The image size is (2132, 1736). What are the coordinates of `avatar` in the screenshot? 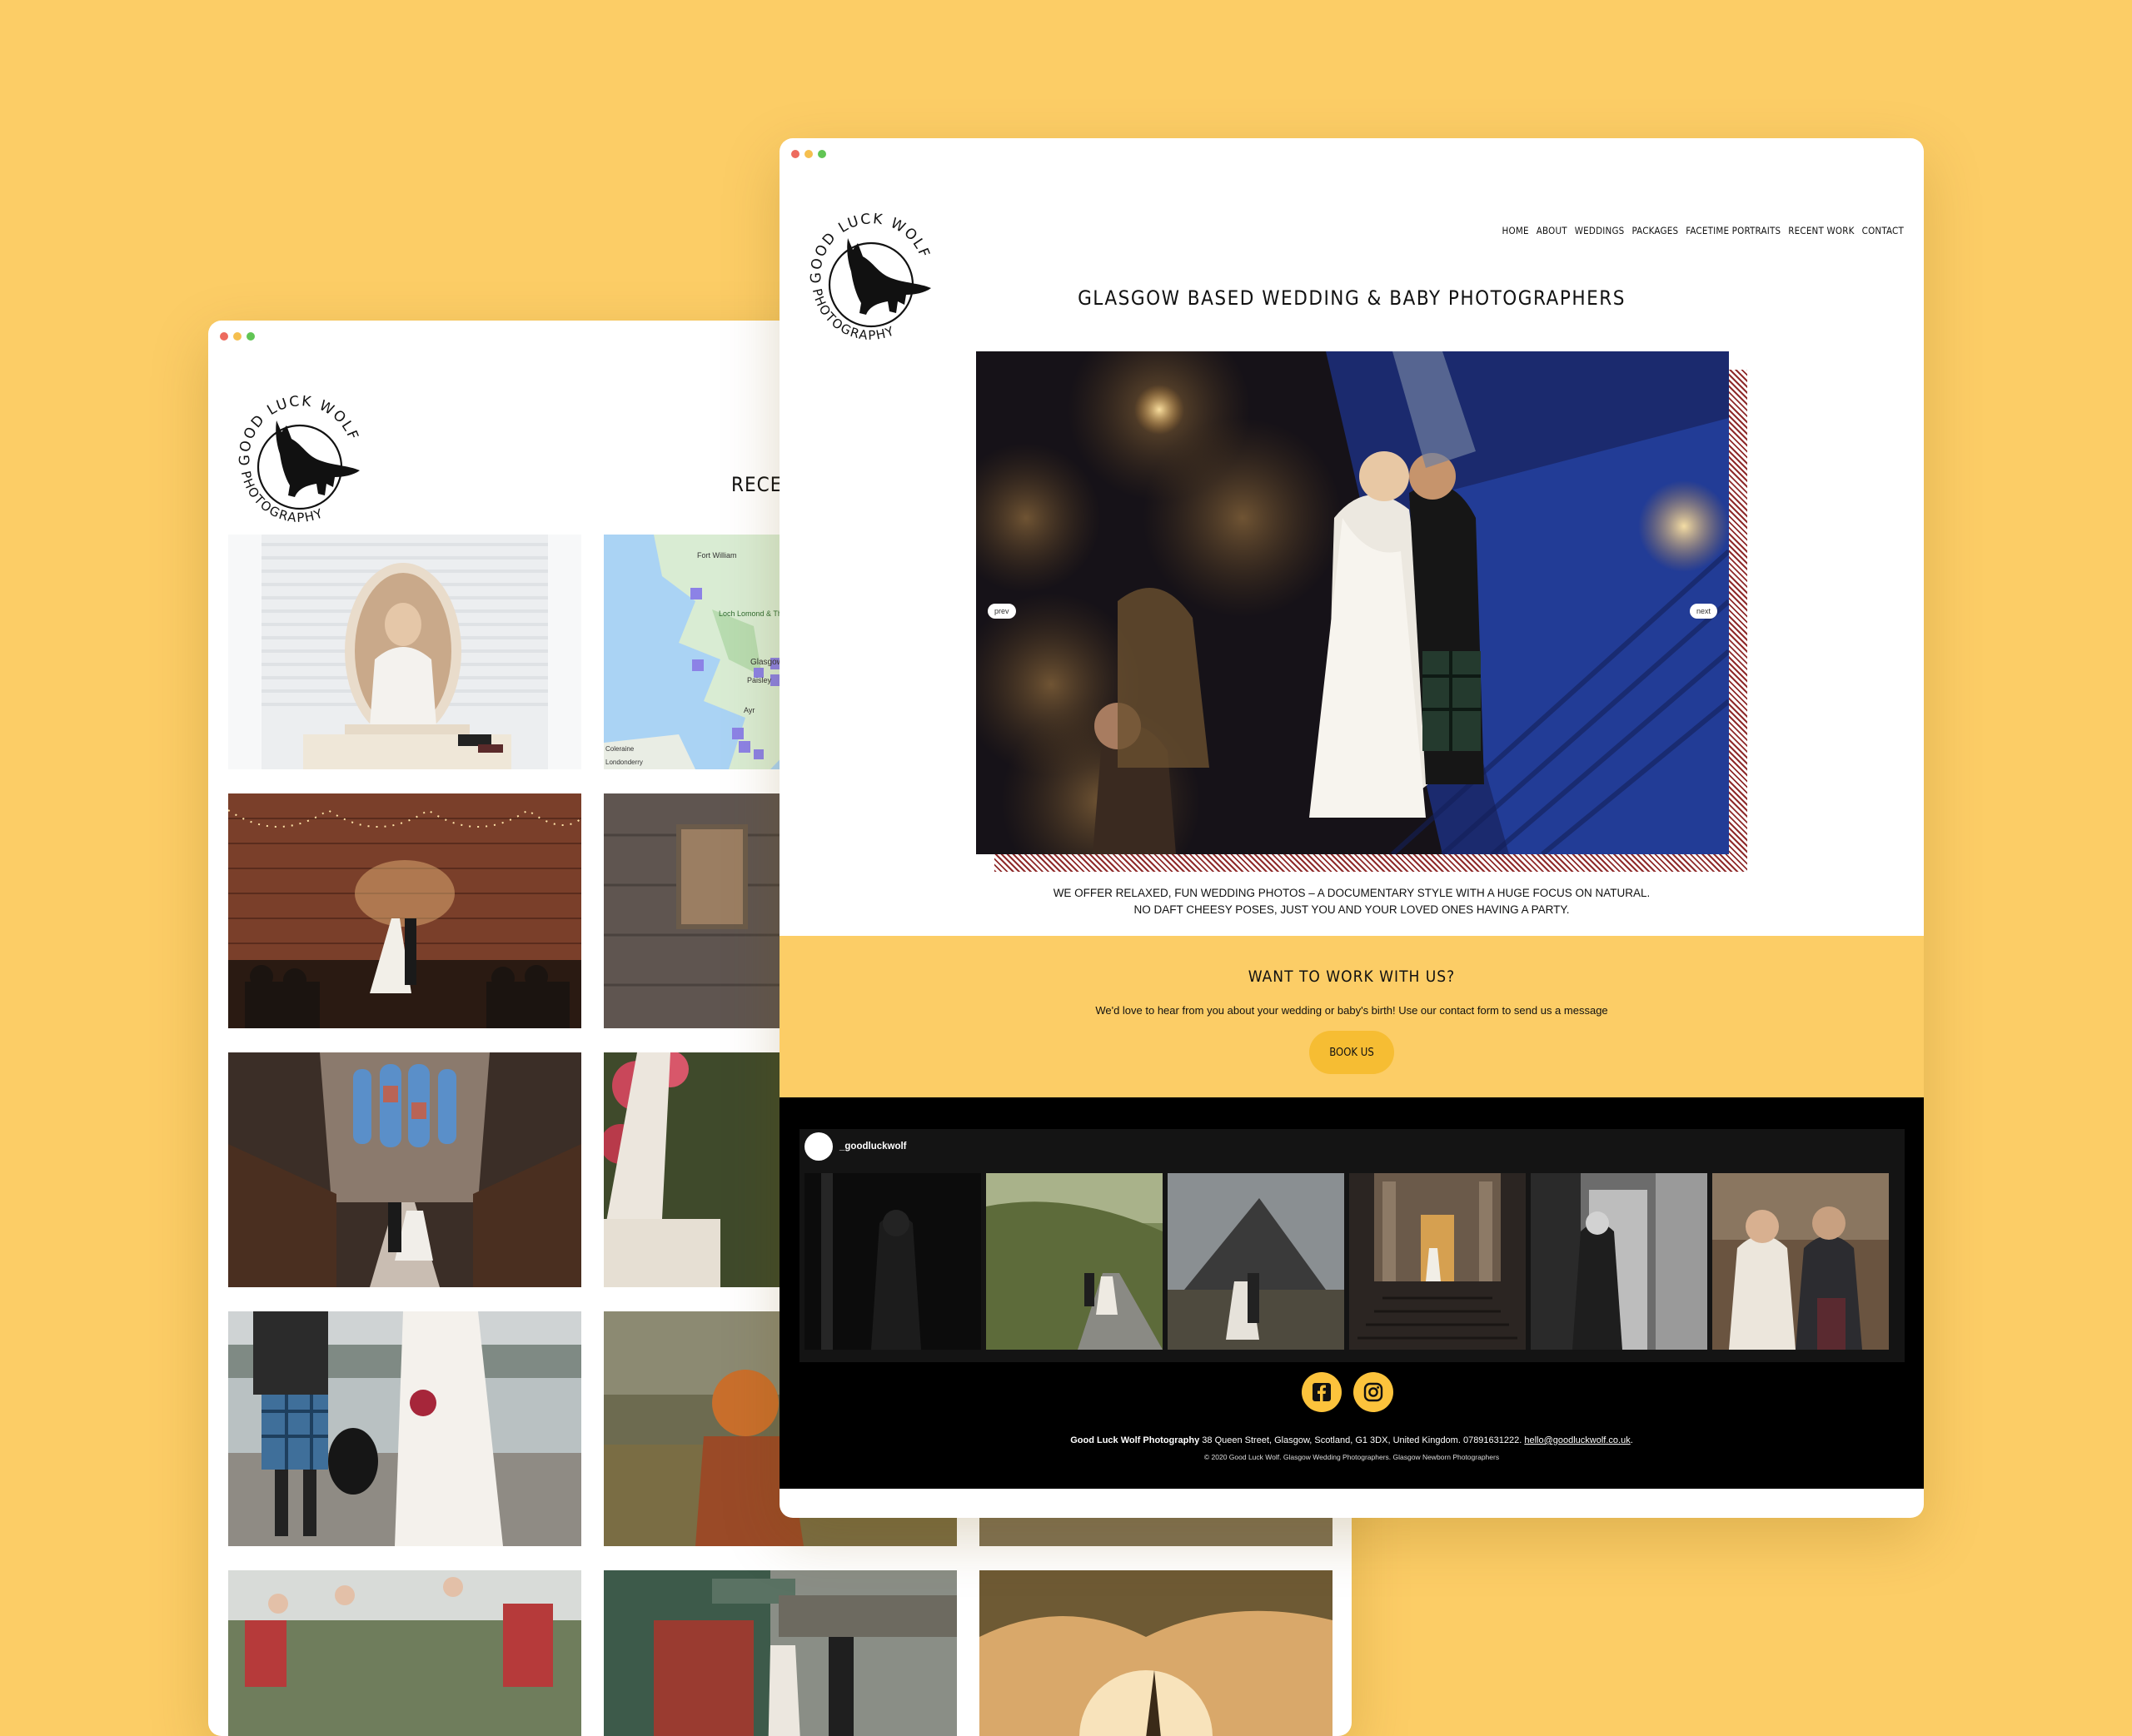 It's located at (818, 1146).